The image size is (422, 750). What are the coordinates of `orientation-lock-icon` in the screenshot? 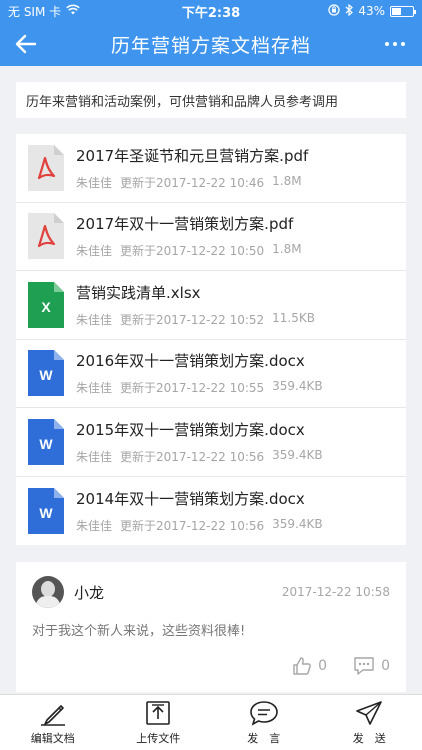 It's located at (334, 11).